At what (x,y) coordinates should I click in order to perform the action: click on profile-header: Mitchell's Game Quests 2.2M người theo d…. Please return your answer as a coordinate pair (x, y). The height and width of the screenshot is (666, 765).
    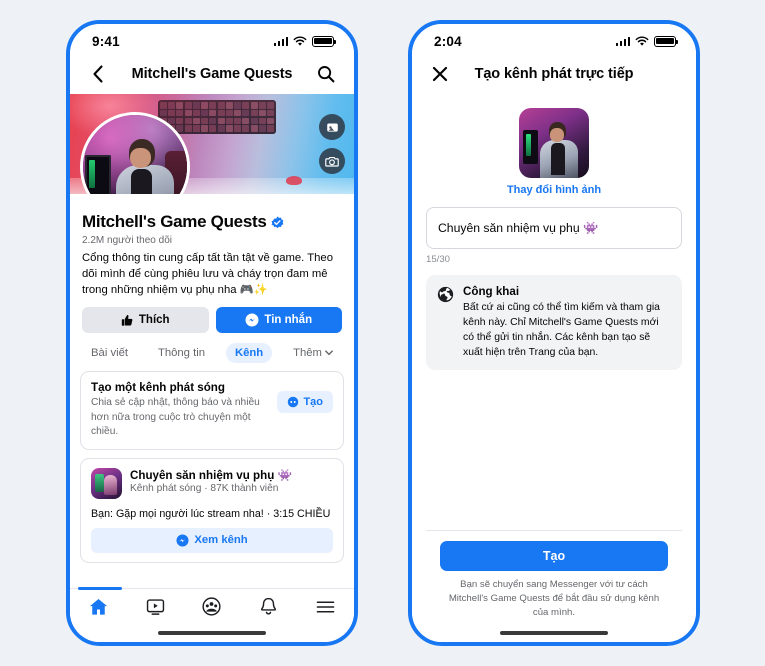
    Looking at the image, I should click on (212, 246).